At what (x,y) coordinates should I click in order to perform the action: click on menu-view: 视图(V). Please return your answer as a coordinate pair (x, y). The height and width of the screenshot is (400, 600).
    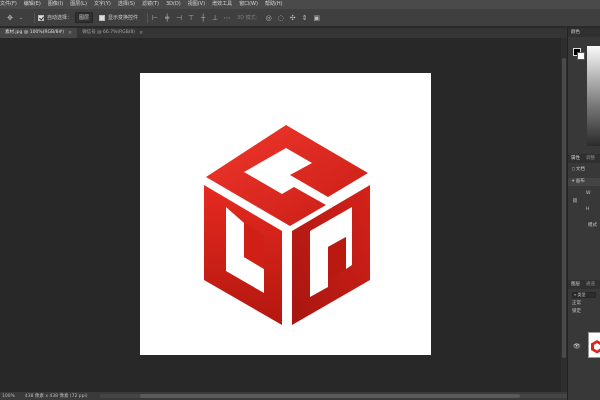
    Looking at the image, I should click on (196, 4).